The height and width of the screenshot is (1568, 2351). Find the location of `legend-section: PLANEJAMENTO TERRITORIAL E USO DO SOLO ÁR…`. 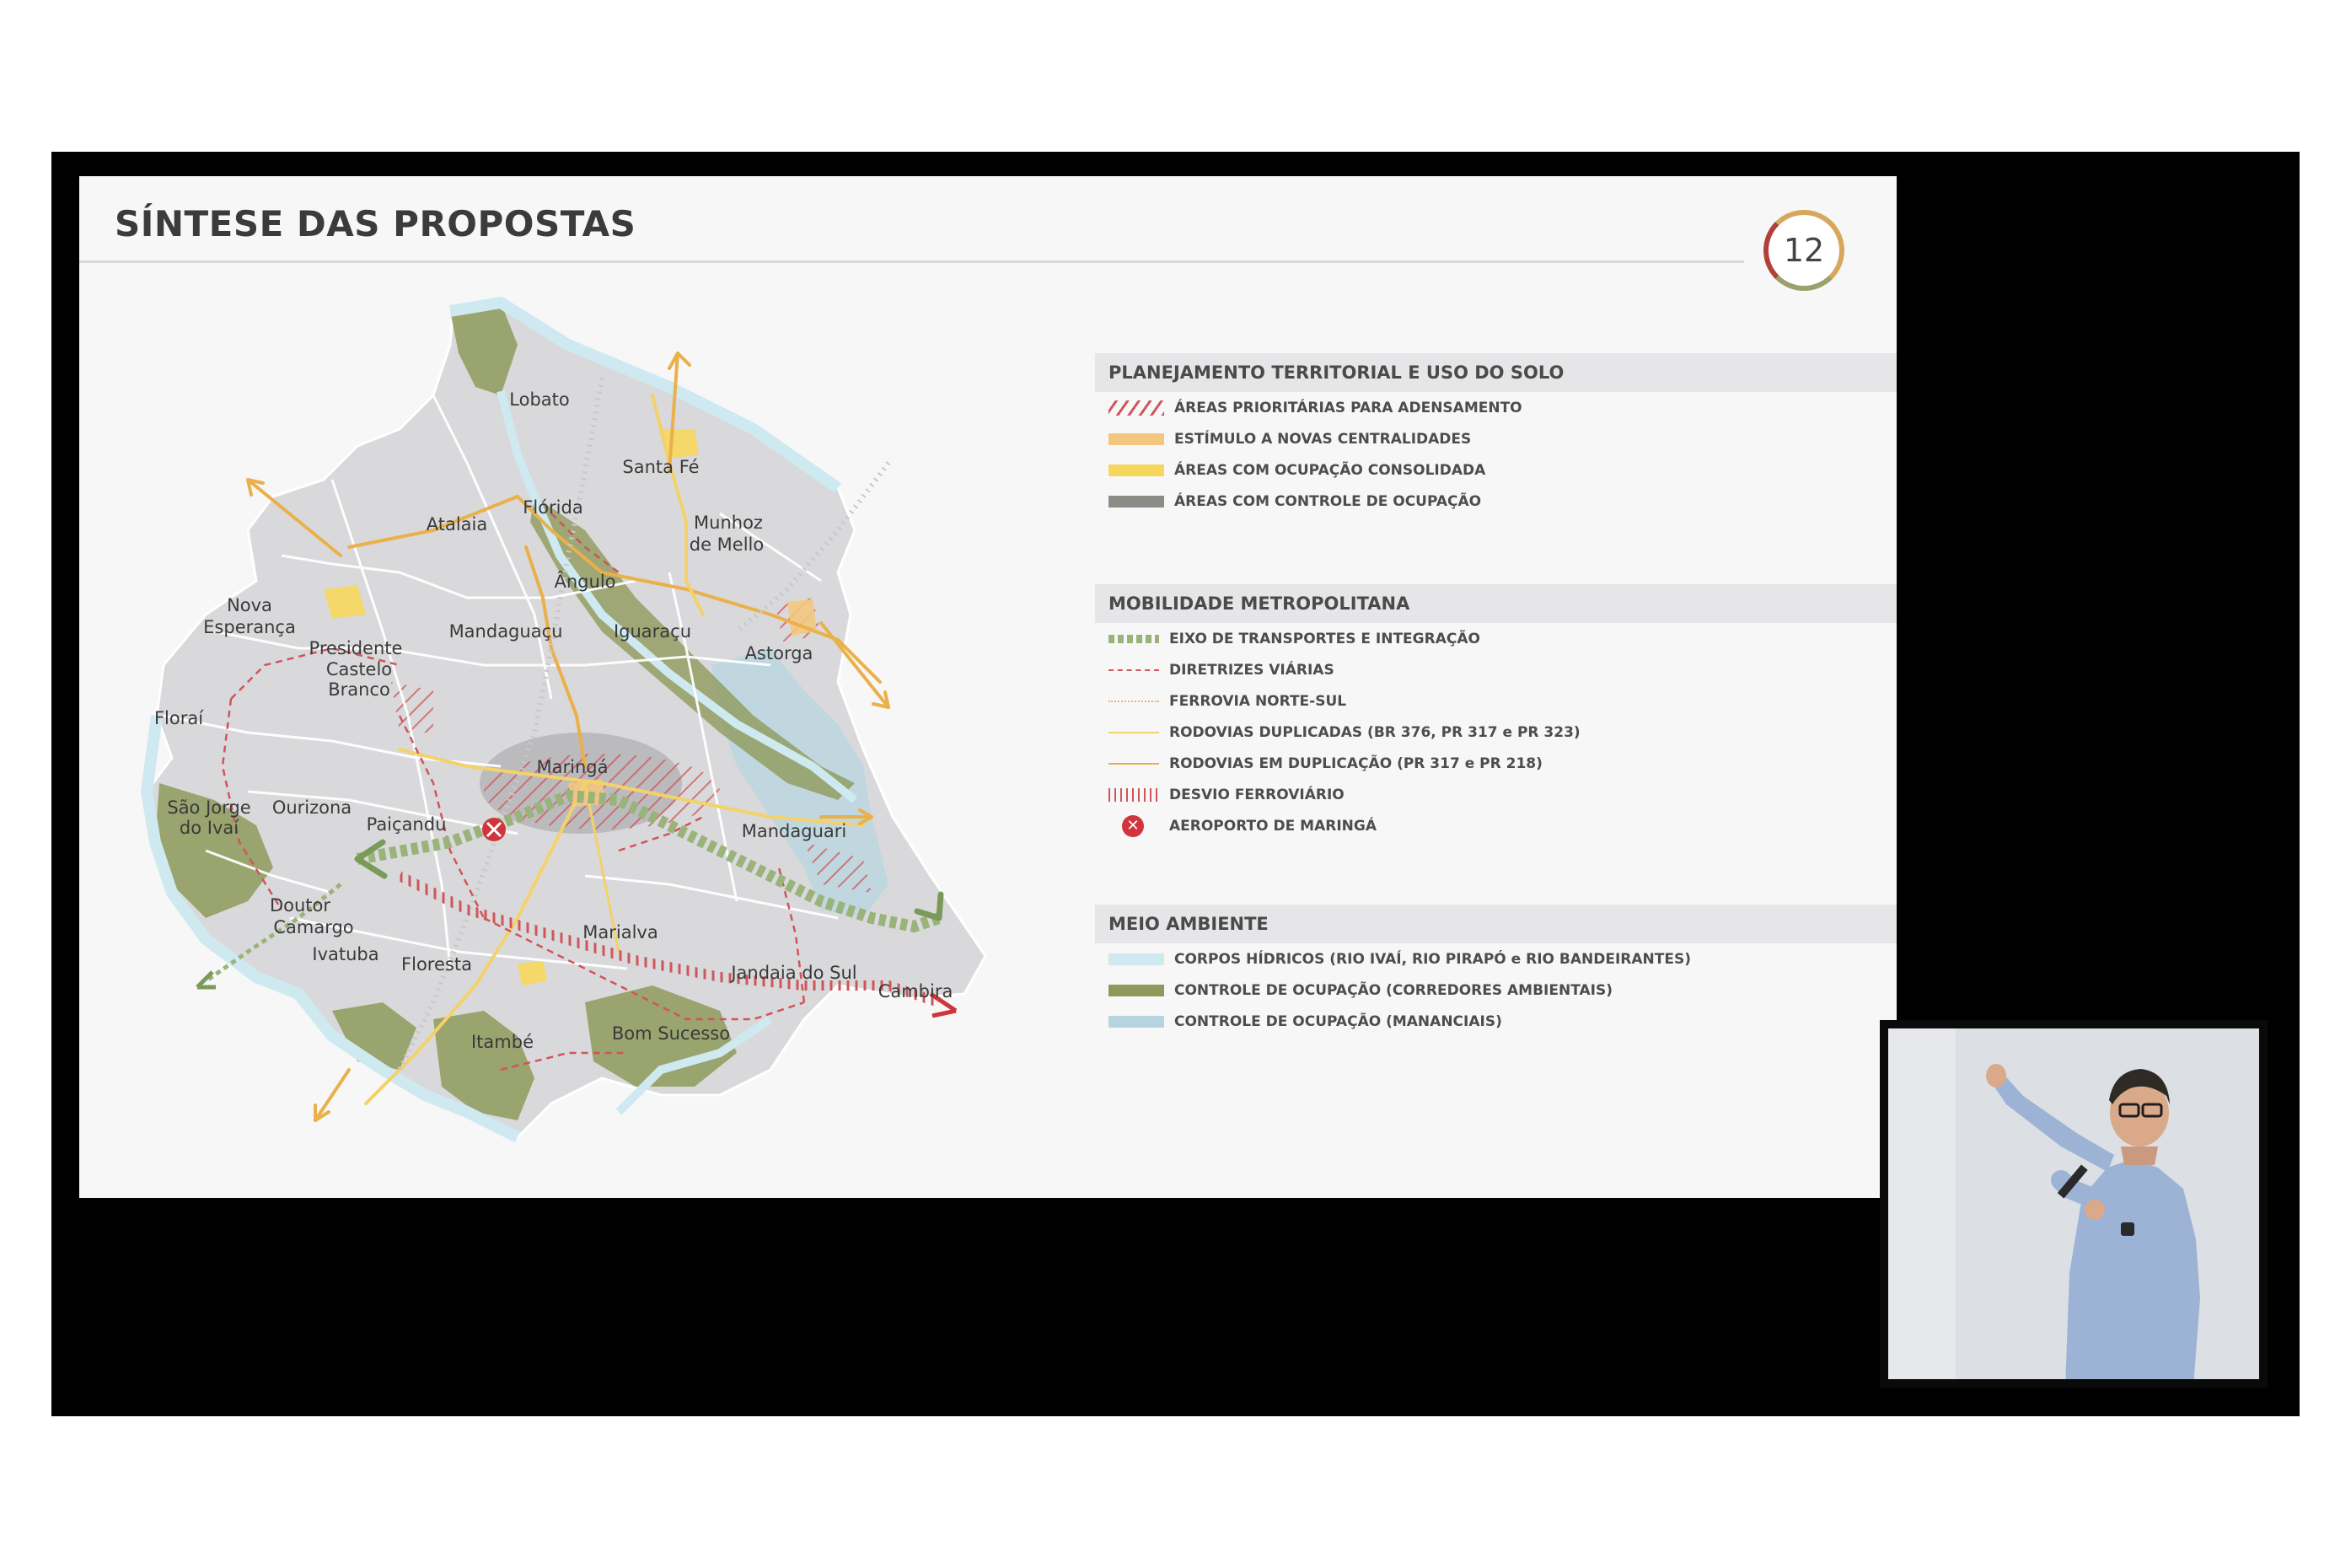

legend-section: PLANEJAMENTO TERRITORIAL E USO DO SOLO ÁR… is located at coordinates (1496, 435).